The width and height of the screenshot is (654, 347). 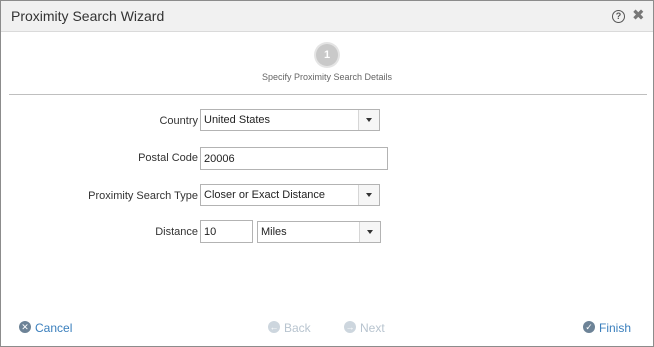 I want to click on help-icon: ?, so click(x=618, y=16).